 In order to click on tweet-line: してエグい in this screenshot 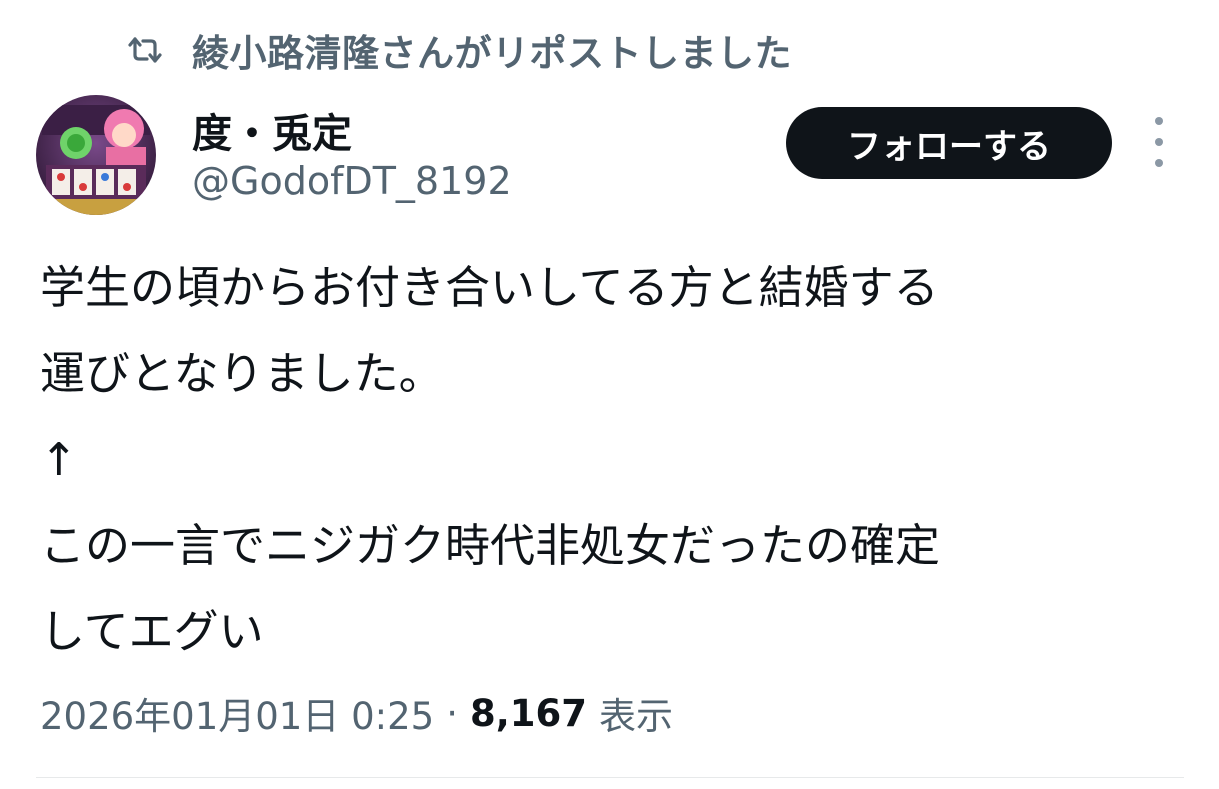, I will do `click(152, 631)`.